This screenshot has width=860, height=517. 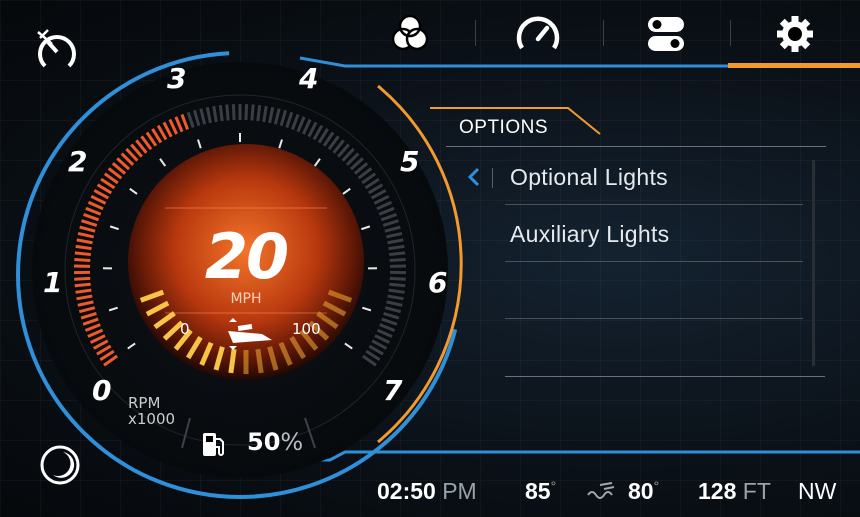 What do you see at coordinates (589, 177) in the screenshot?
I see `menu-item-optional-lights: Optional Lights` at bounding box center [589, 177].